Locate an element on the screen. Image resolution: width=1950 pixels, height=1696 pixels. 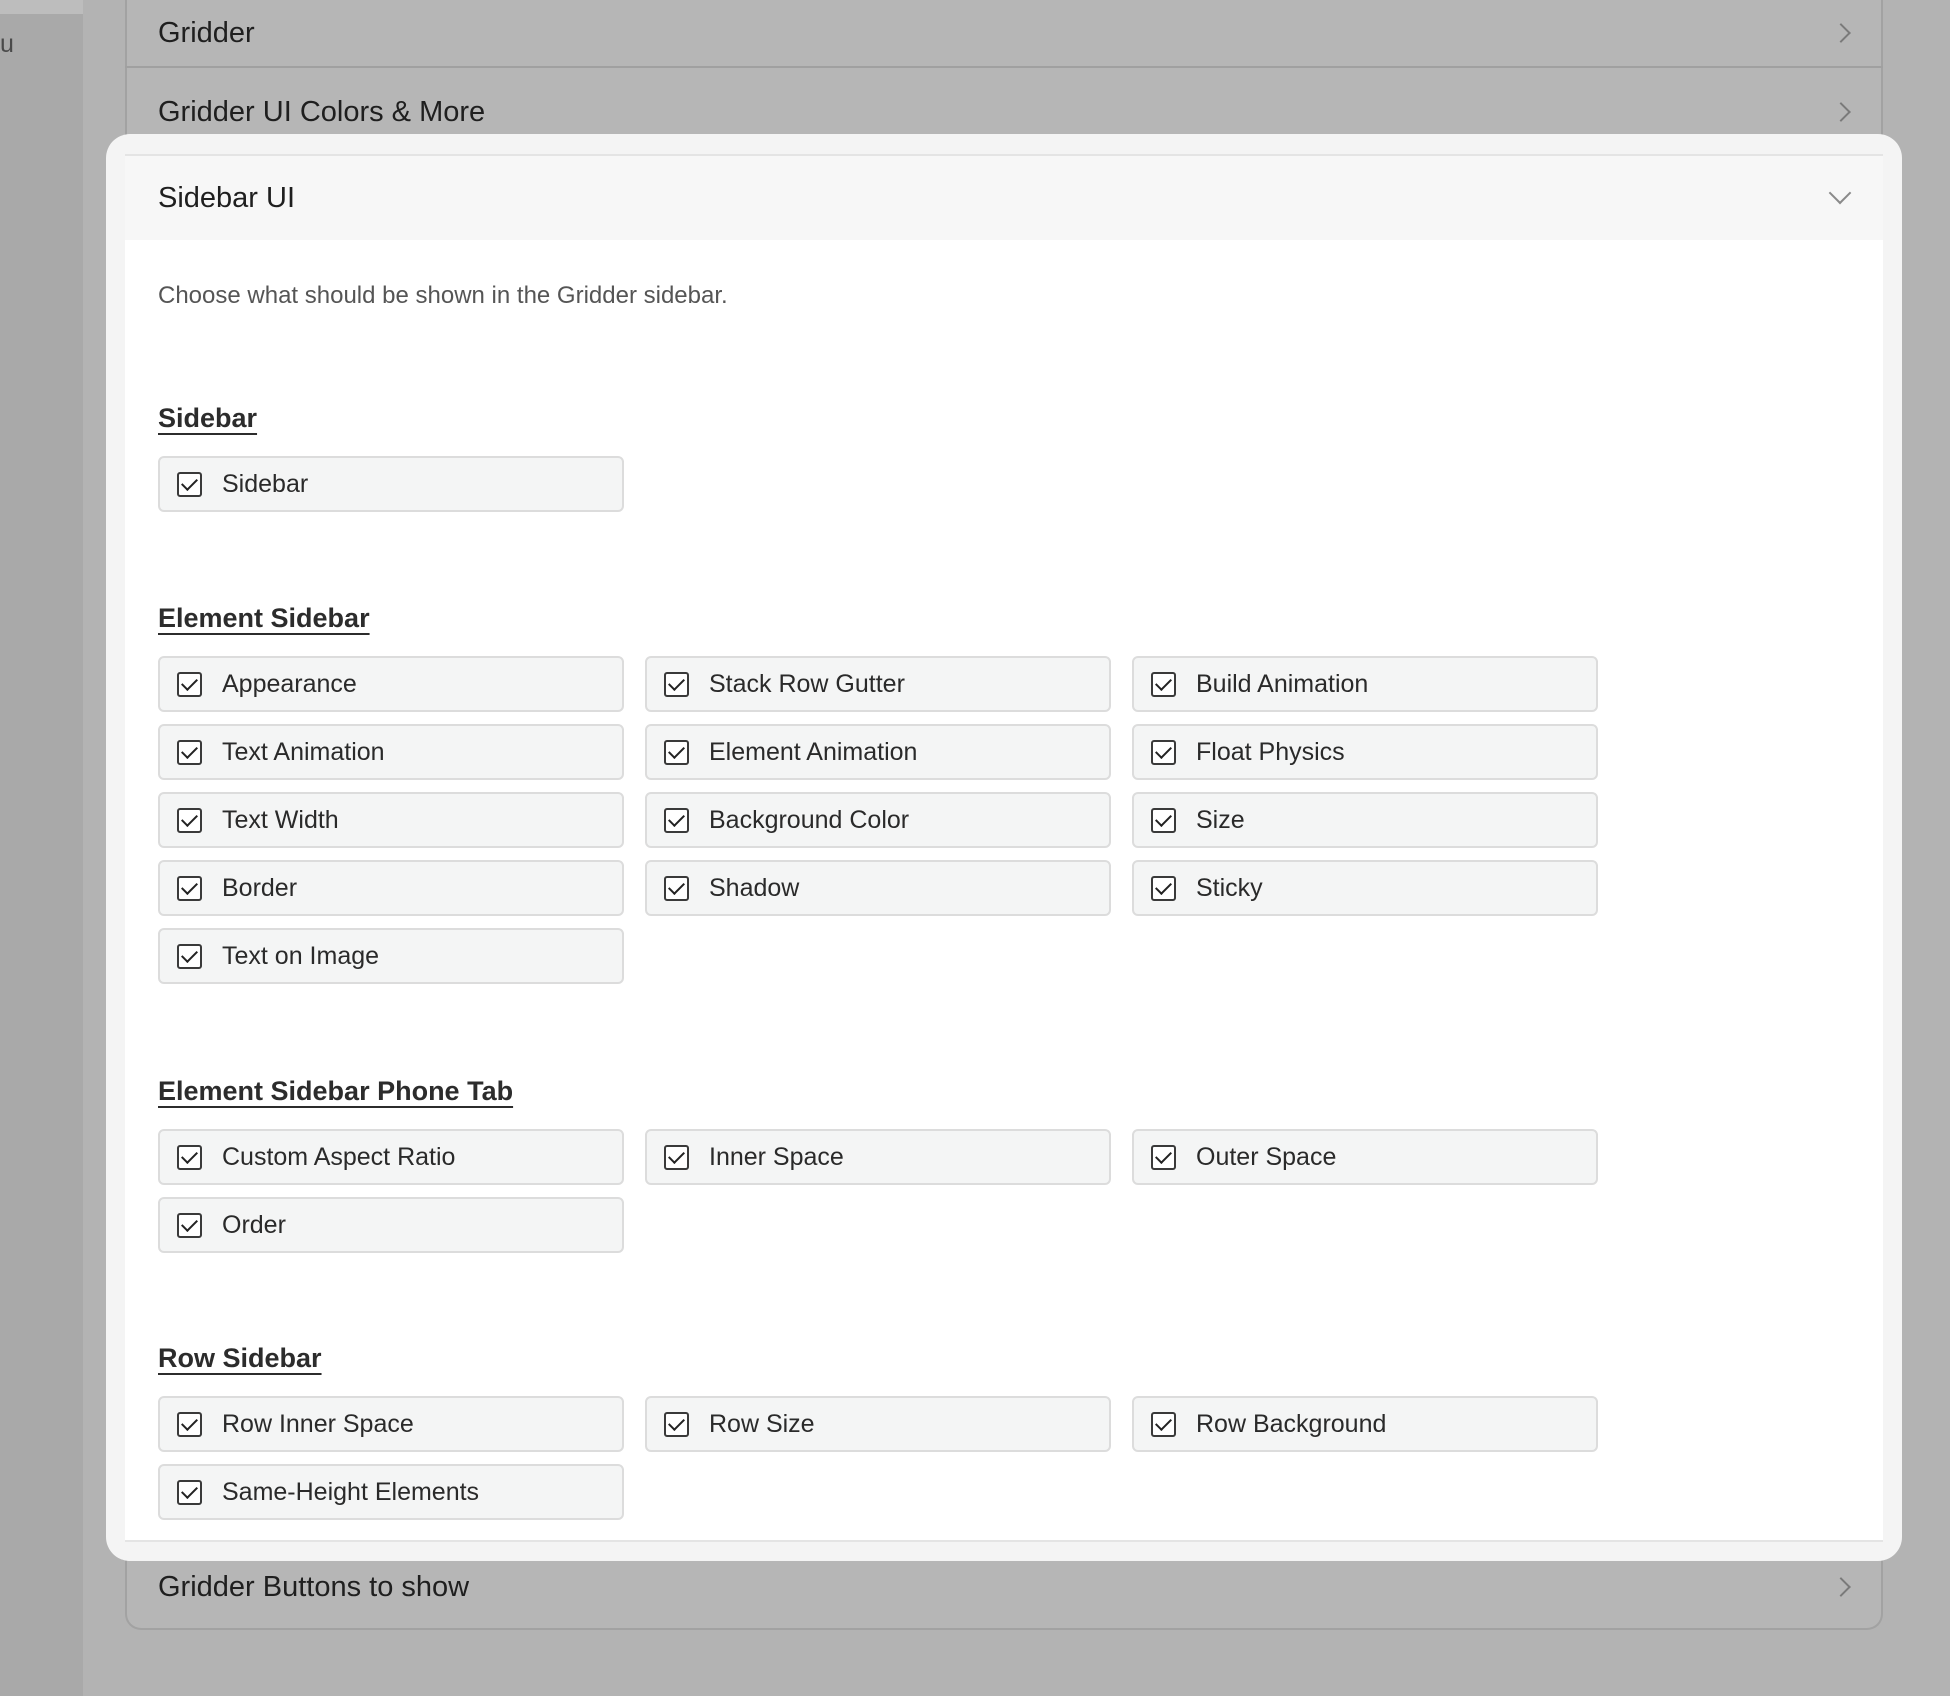
option-label: Same-Height Elements is located at coordinates (351, 1491).